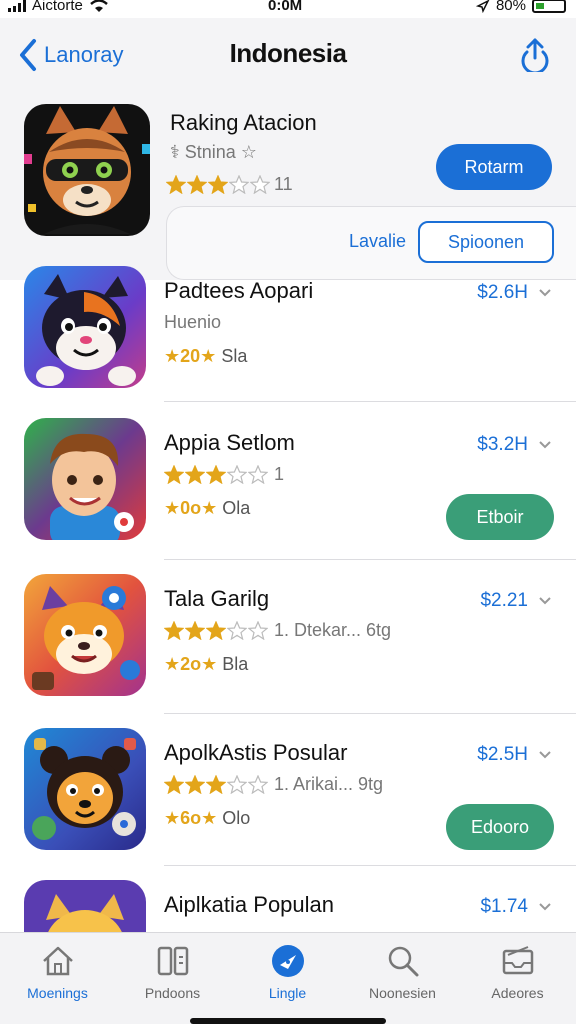 This screenshot has width=576, height=1024. I want to click on tab-label: Moenings, so click(57, 993).